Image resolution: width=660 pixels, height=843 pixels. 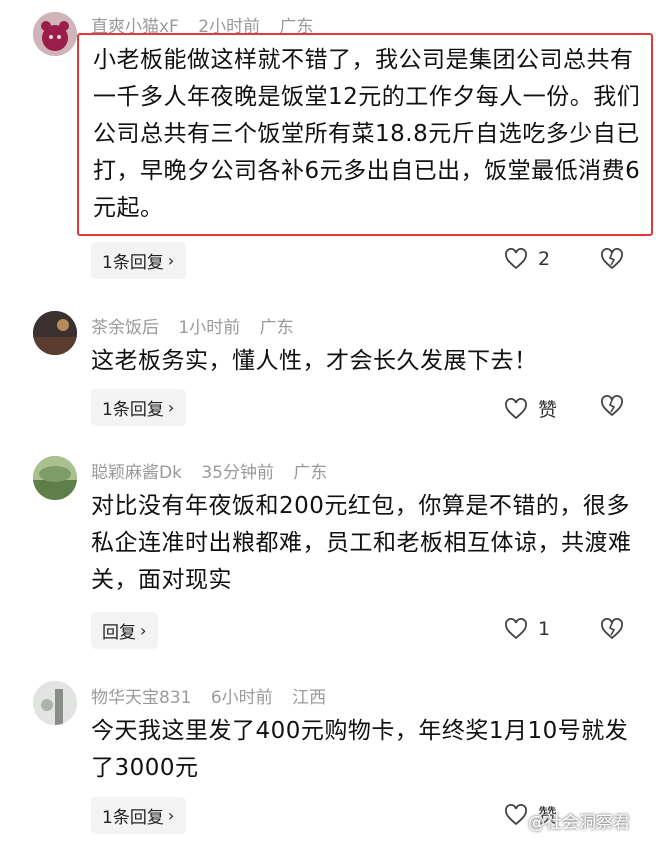 What do you see at coordinates (530, 408) in the screenshot?
I see `like-button: 赞` at bounding box center [530, 408].